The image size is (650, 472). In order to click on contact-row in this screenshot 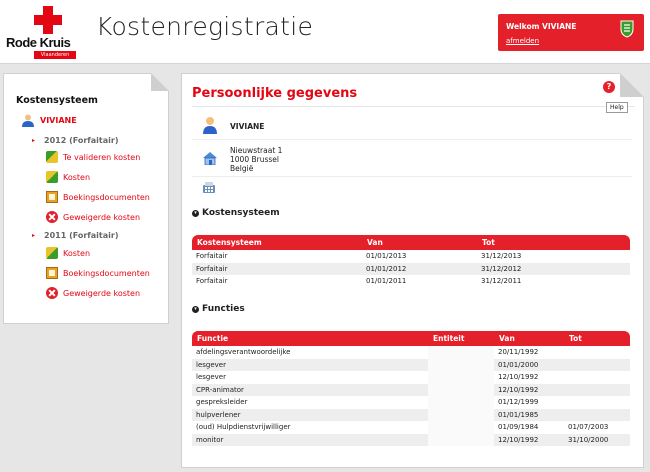, I will do `click(412, 189)`.